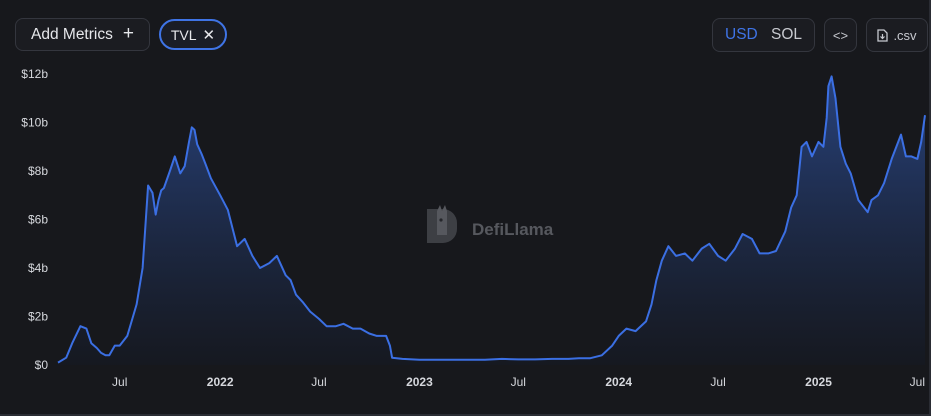 The width and height of the screenshot is (931, 416). What do you see at coordinates (34, 74) in the screenshot?
I see `y-tick-label: $12b` at bounding box center [34, 74].